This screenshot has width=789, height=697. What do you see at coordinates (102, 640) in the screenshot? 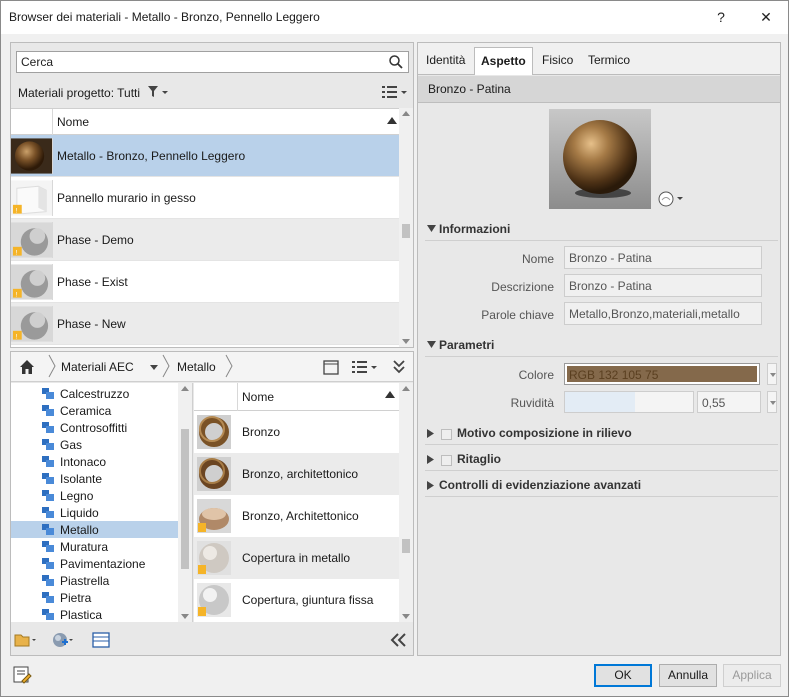
I see `asset-browser-icon` at bounding box center [102, 640].